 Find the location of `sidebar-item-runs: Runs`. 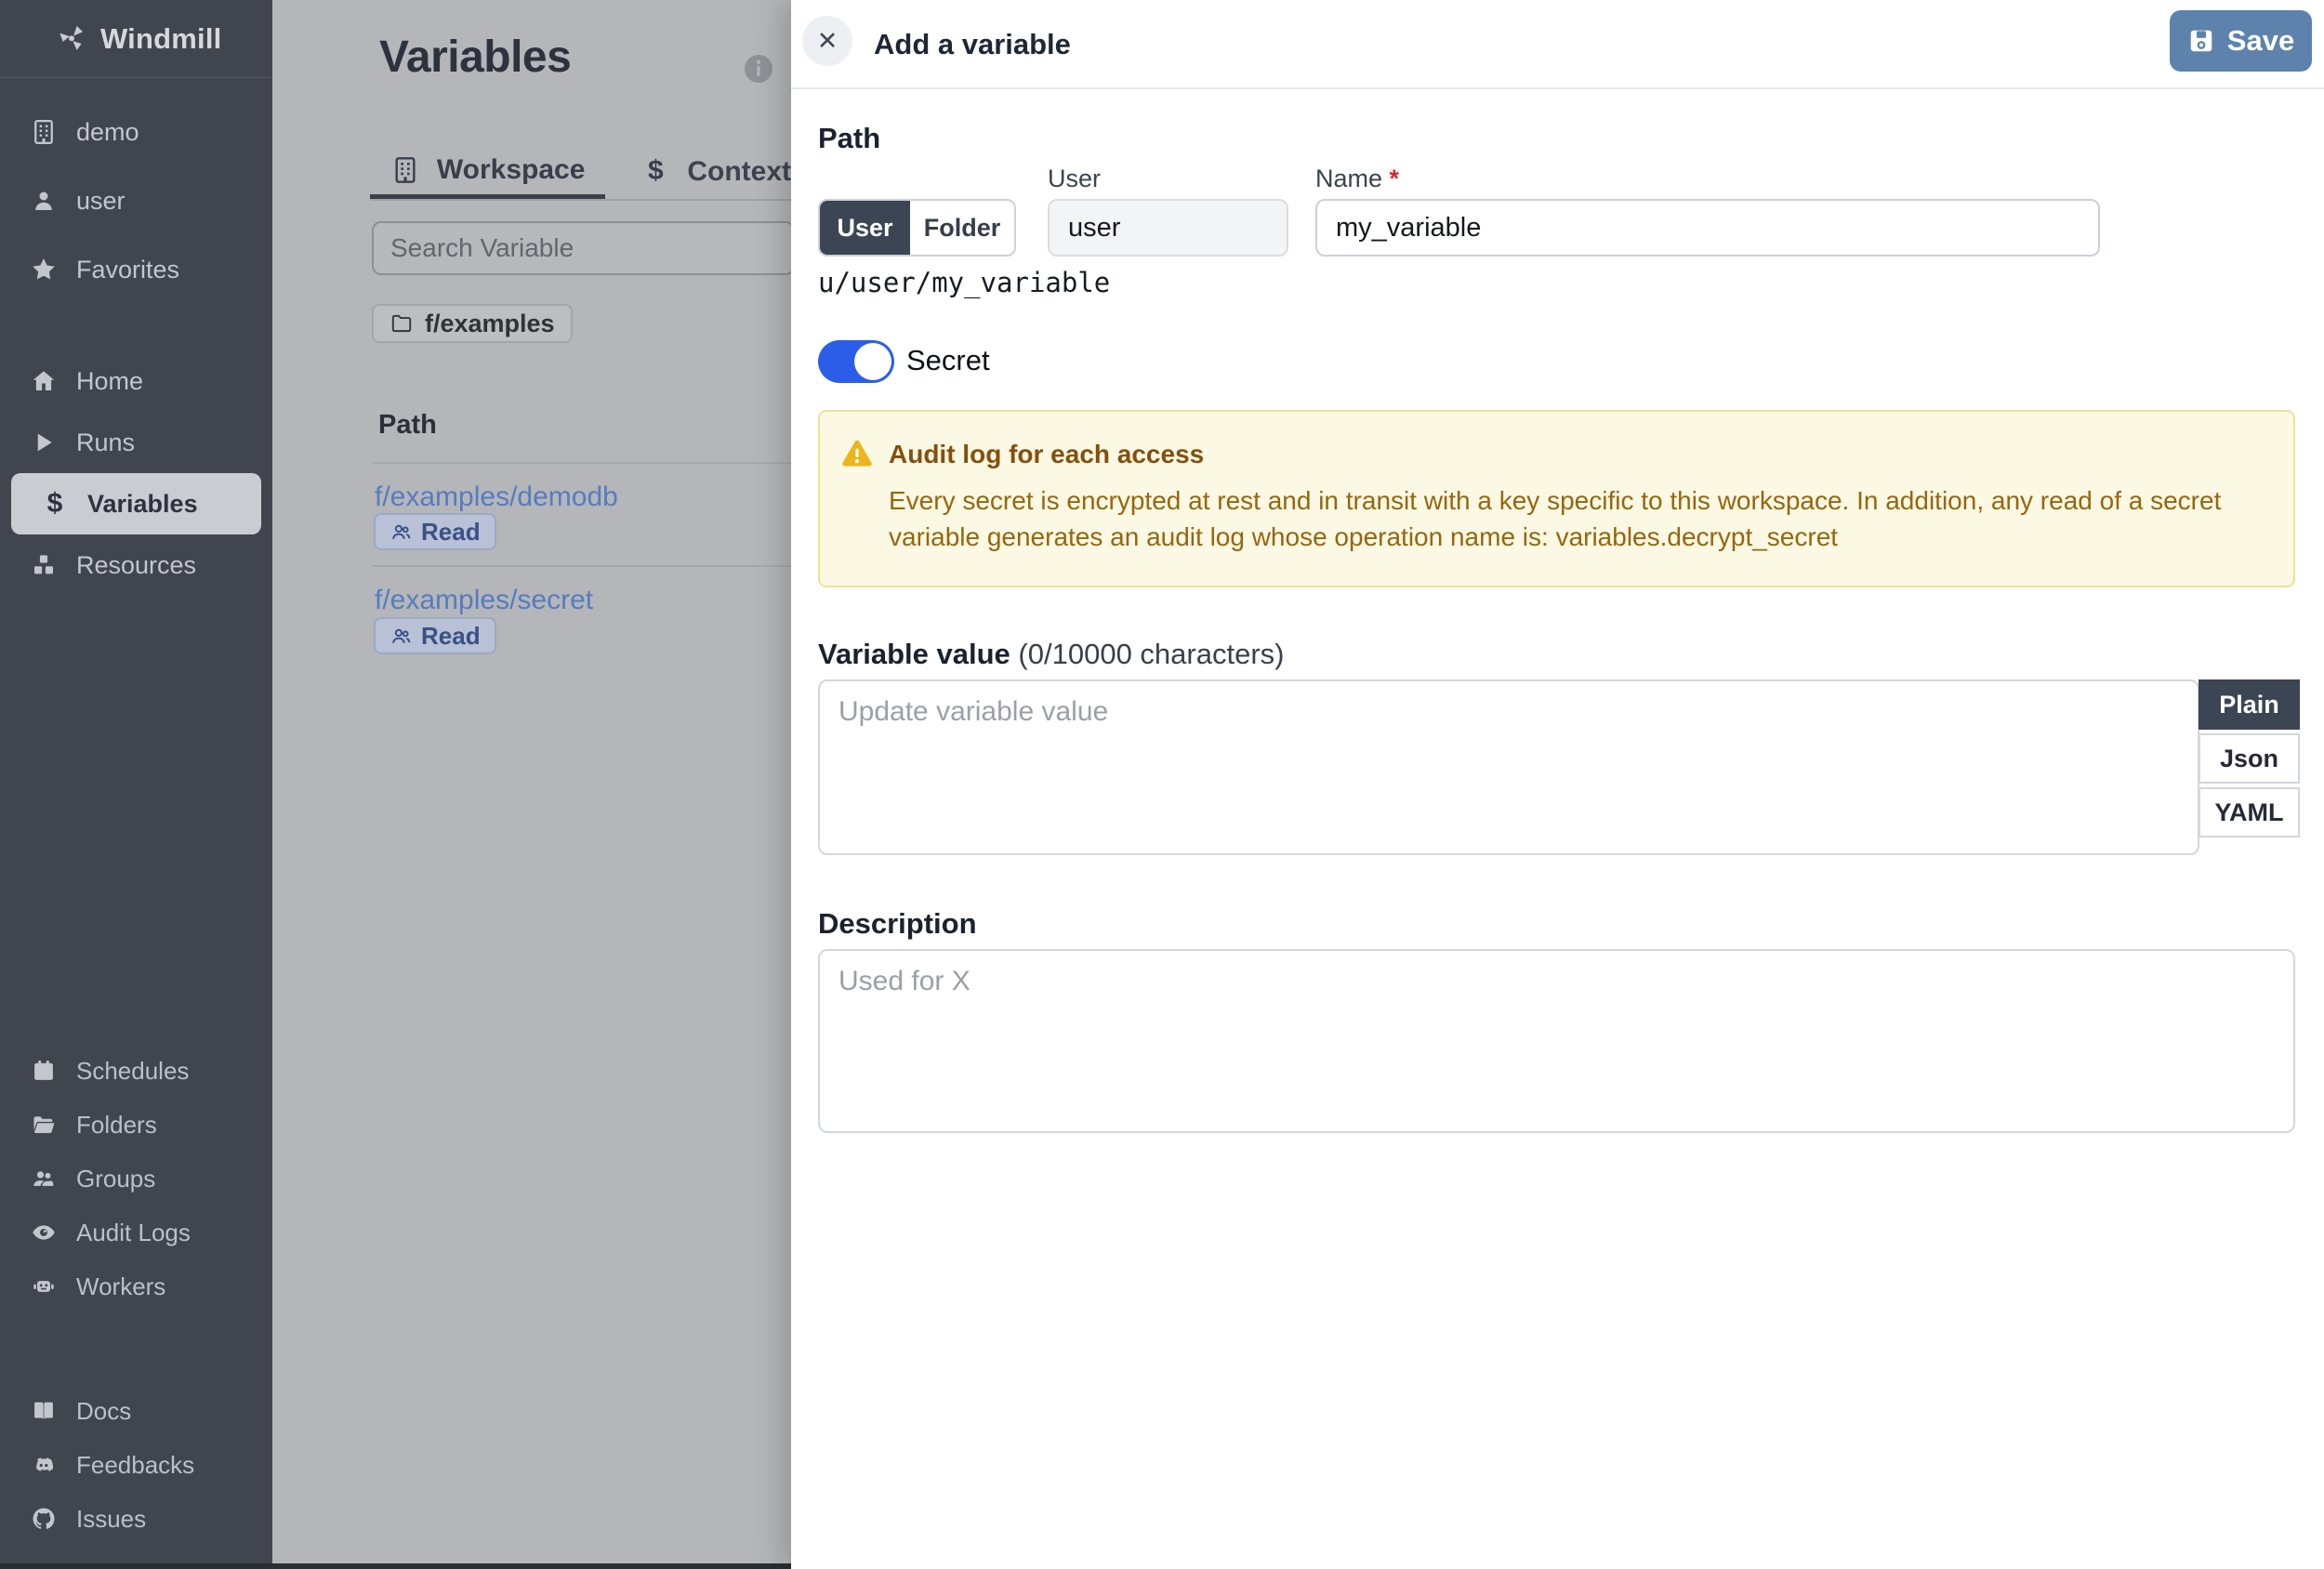

sidebar-item-runs: Runs is located at coordinates (136, 442).